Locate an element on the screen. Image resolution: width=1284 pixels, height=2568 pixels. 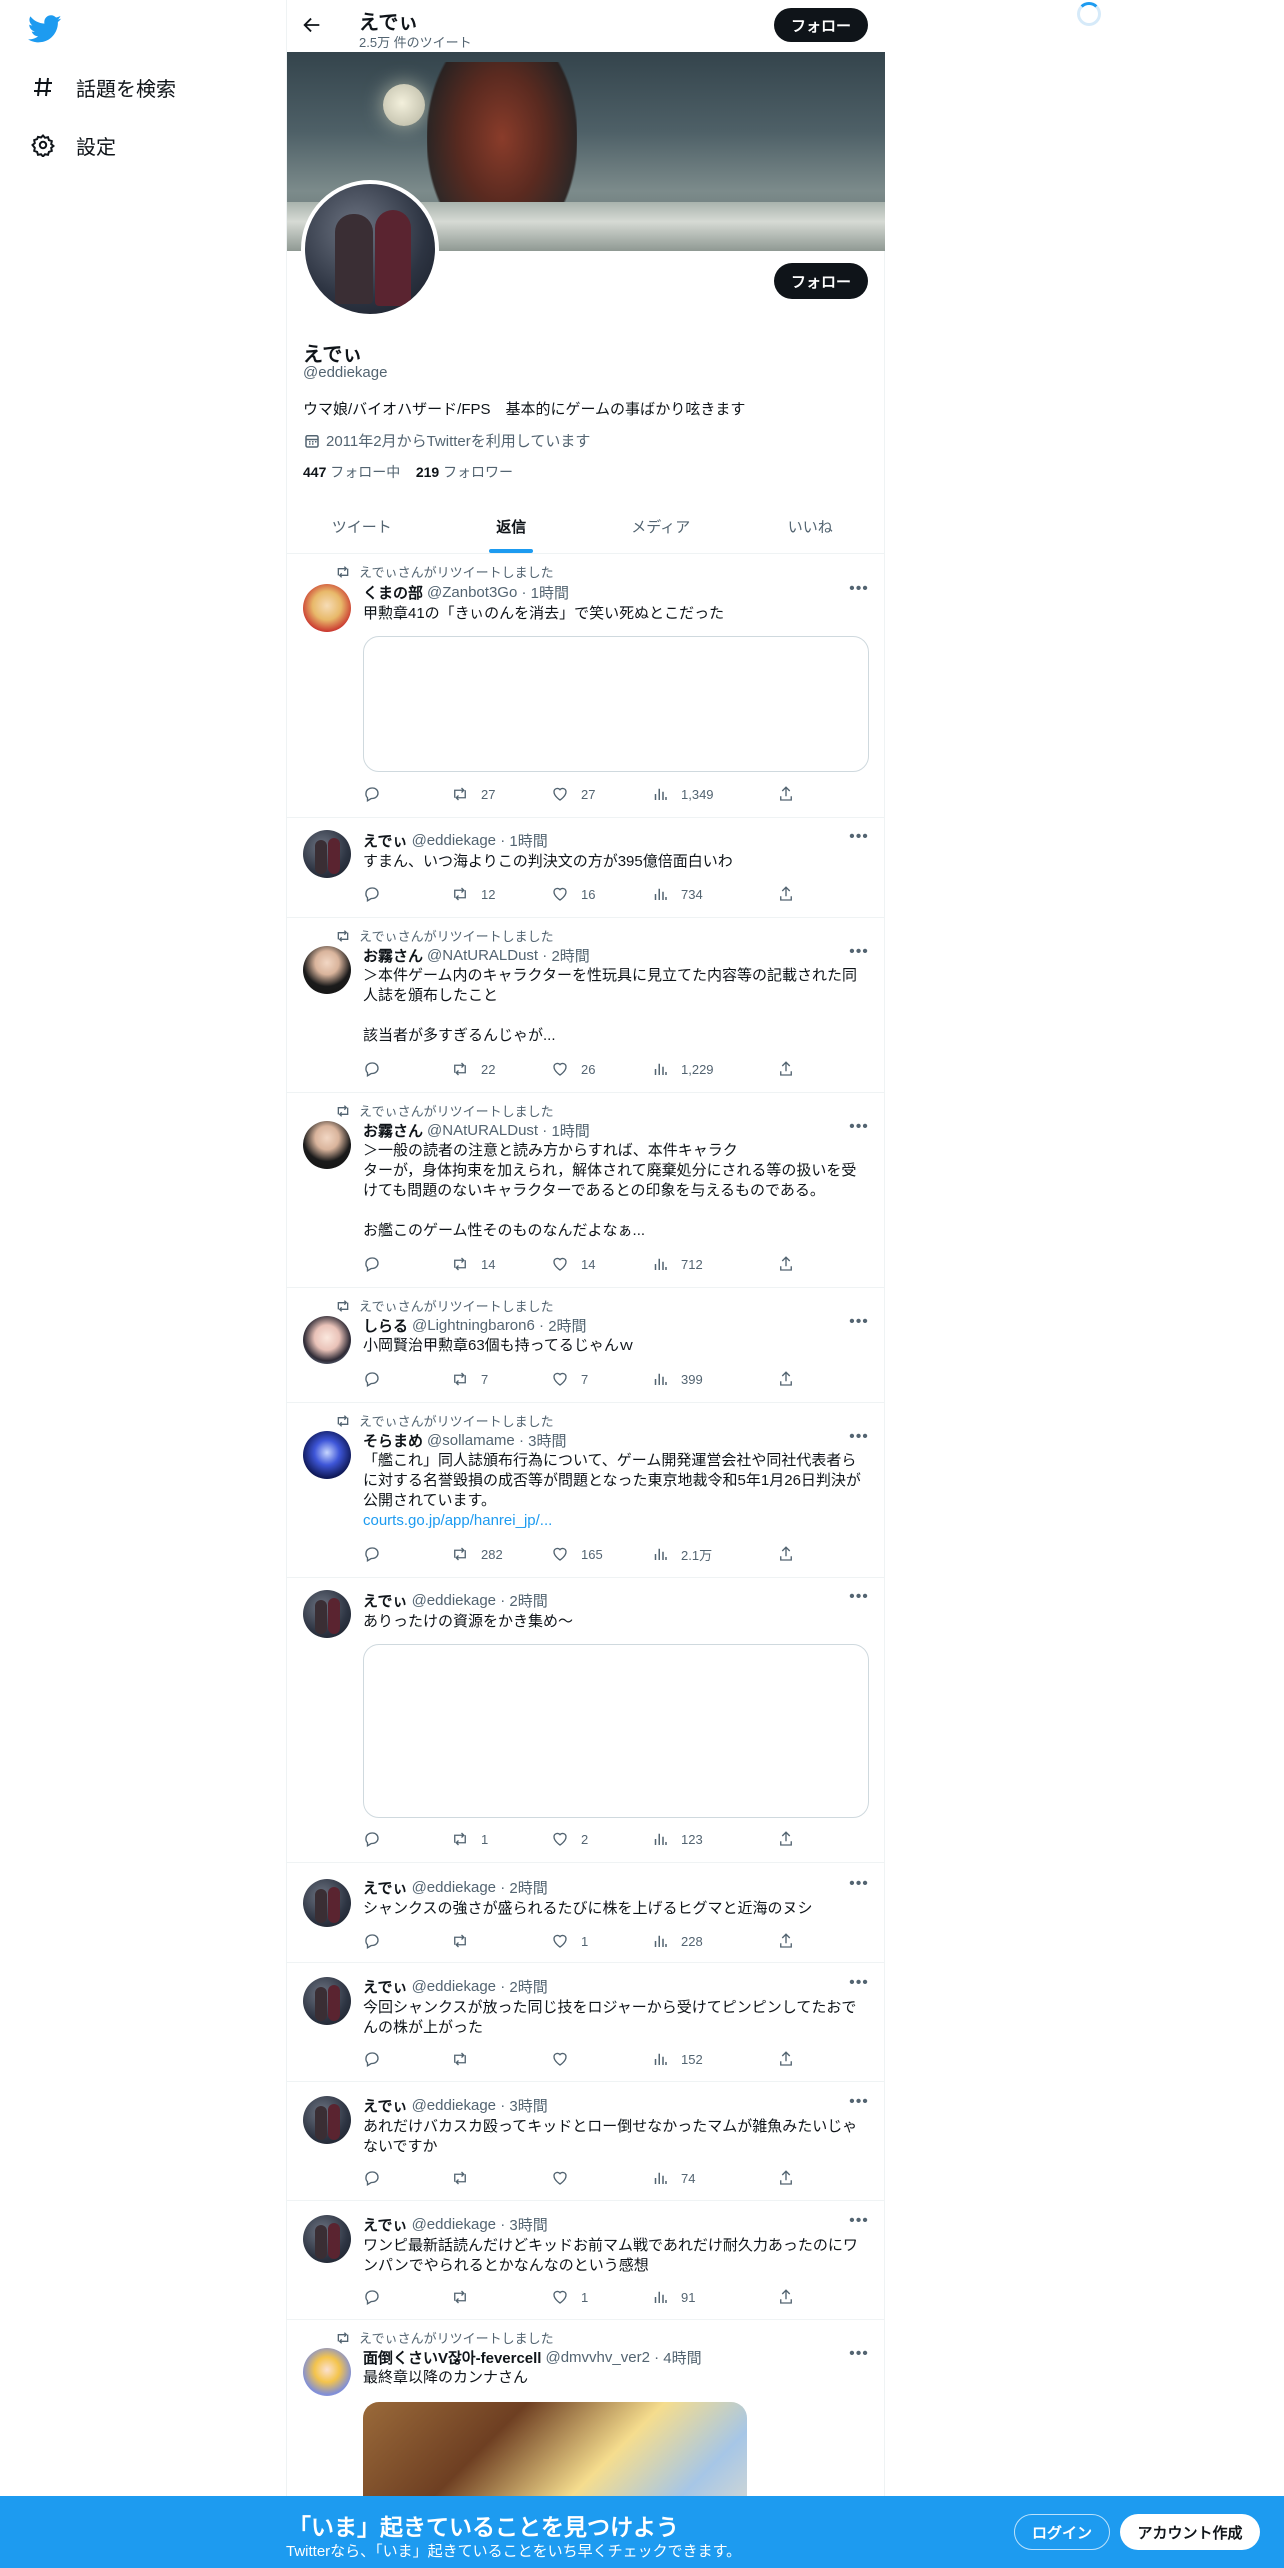
views-button: 399 is located at coordinates (714, 1379).